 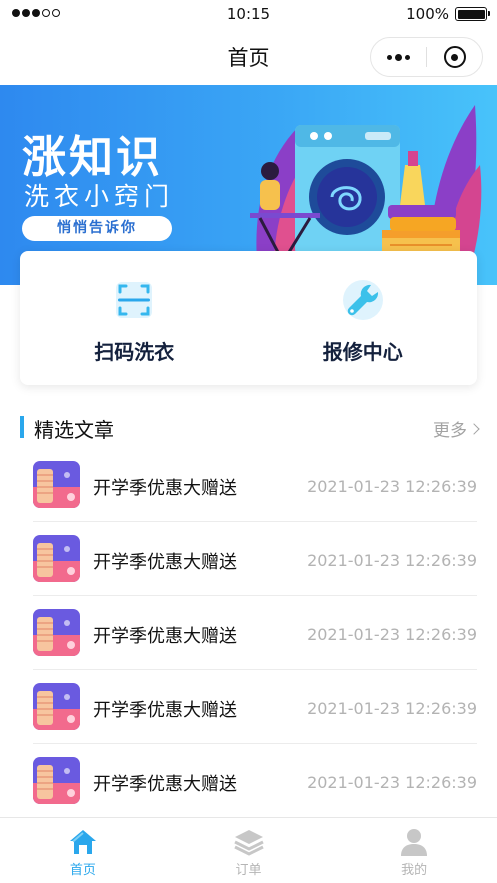 I want to click on battery-icon, so click(x=472, y=14).